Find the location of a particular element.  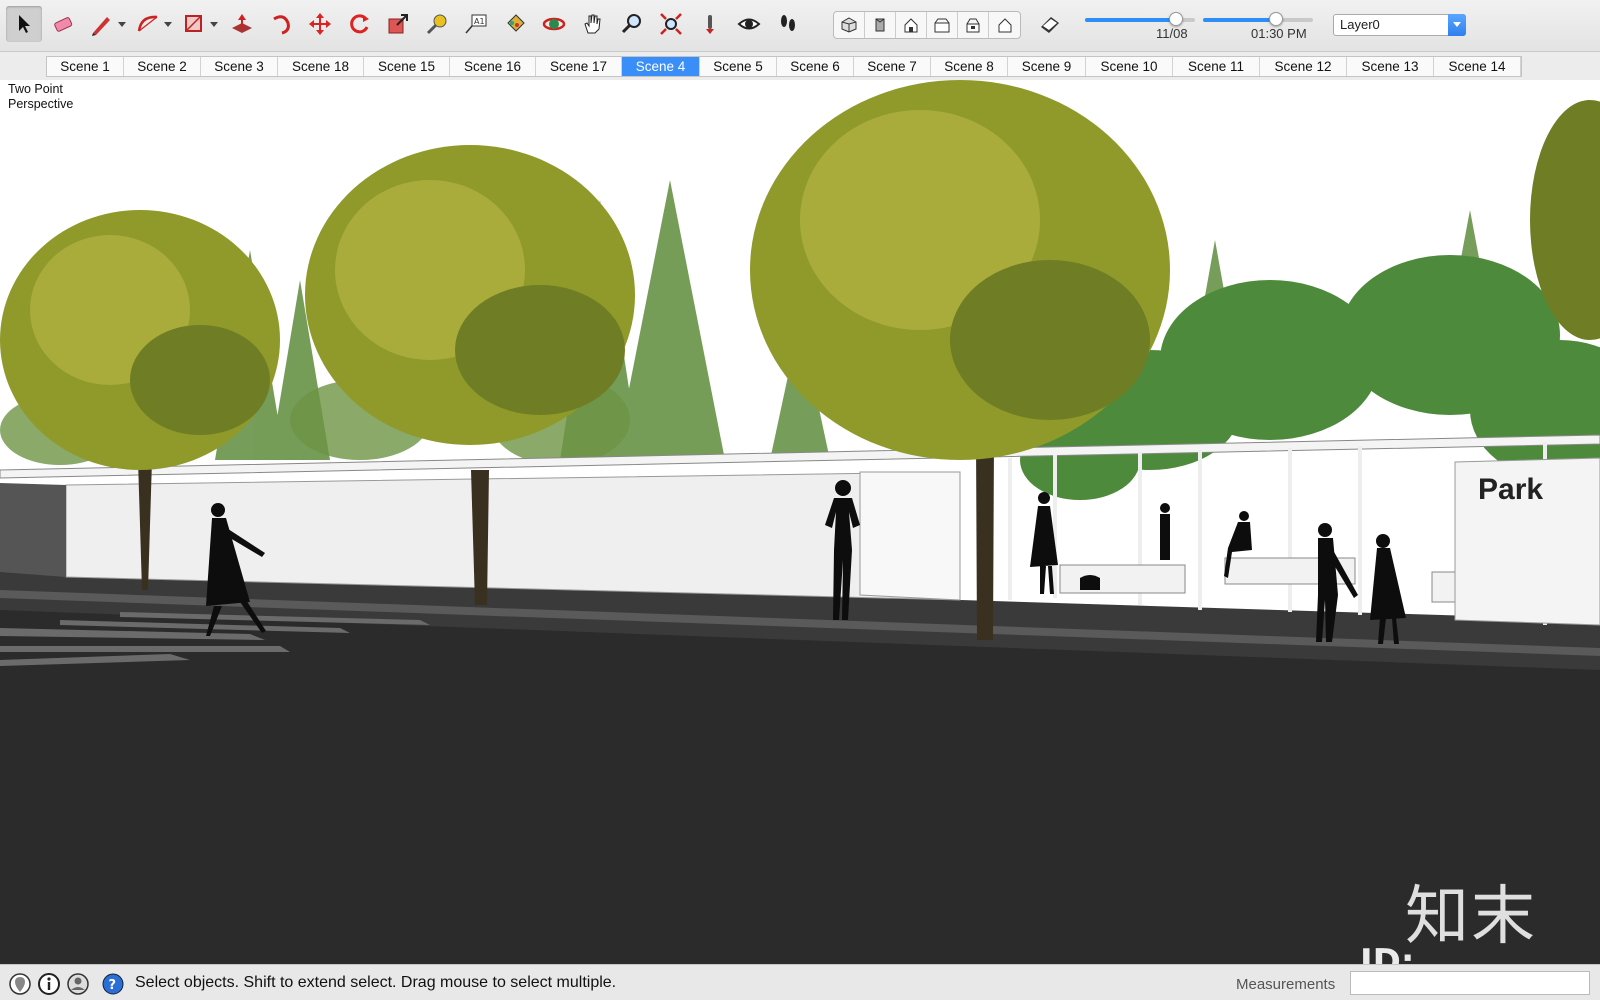

paint-bucket-tool-button is located at coordinates (515, 24).